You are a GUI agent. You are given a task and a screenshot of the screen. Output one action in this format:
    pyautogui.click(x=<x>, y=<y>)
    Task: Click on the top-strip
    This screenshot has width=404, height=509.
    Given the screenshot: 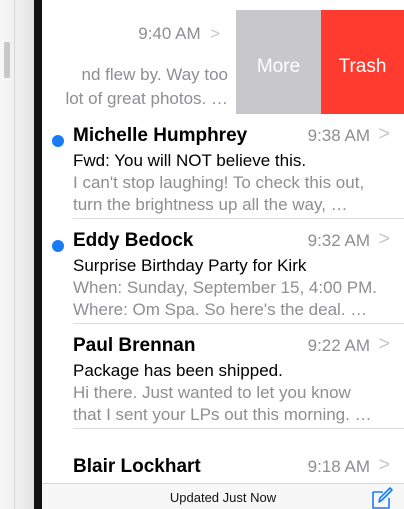 What is the action you would take?
    pyautogui.click(x=223, y=5)
    